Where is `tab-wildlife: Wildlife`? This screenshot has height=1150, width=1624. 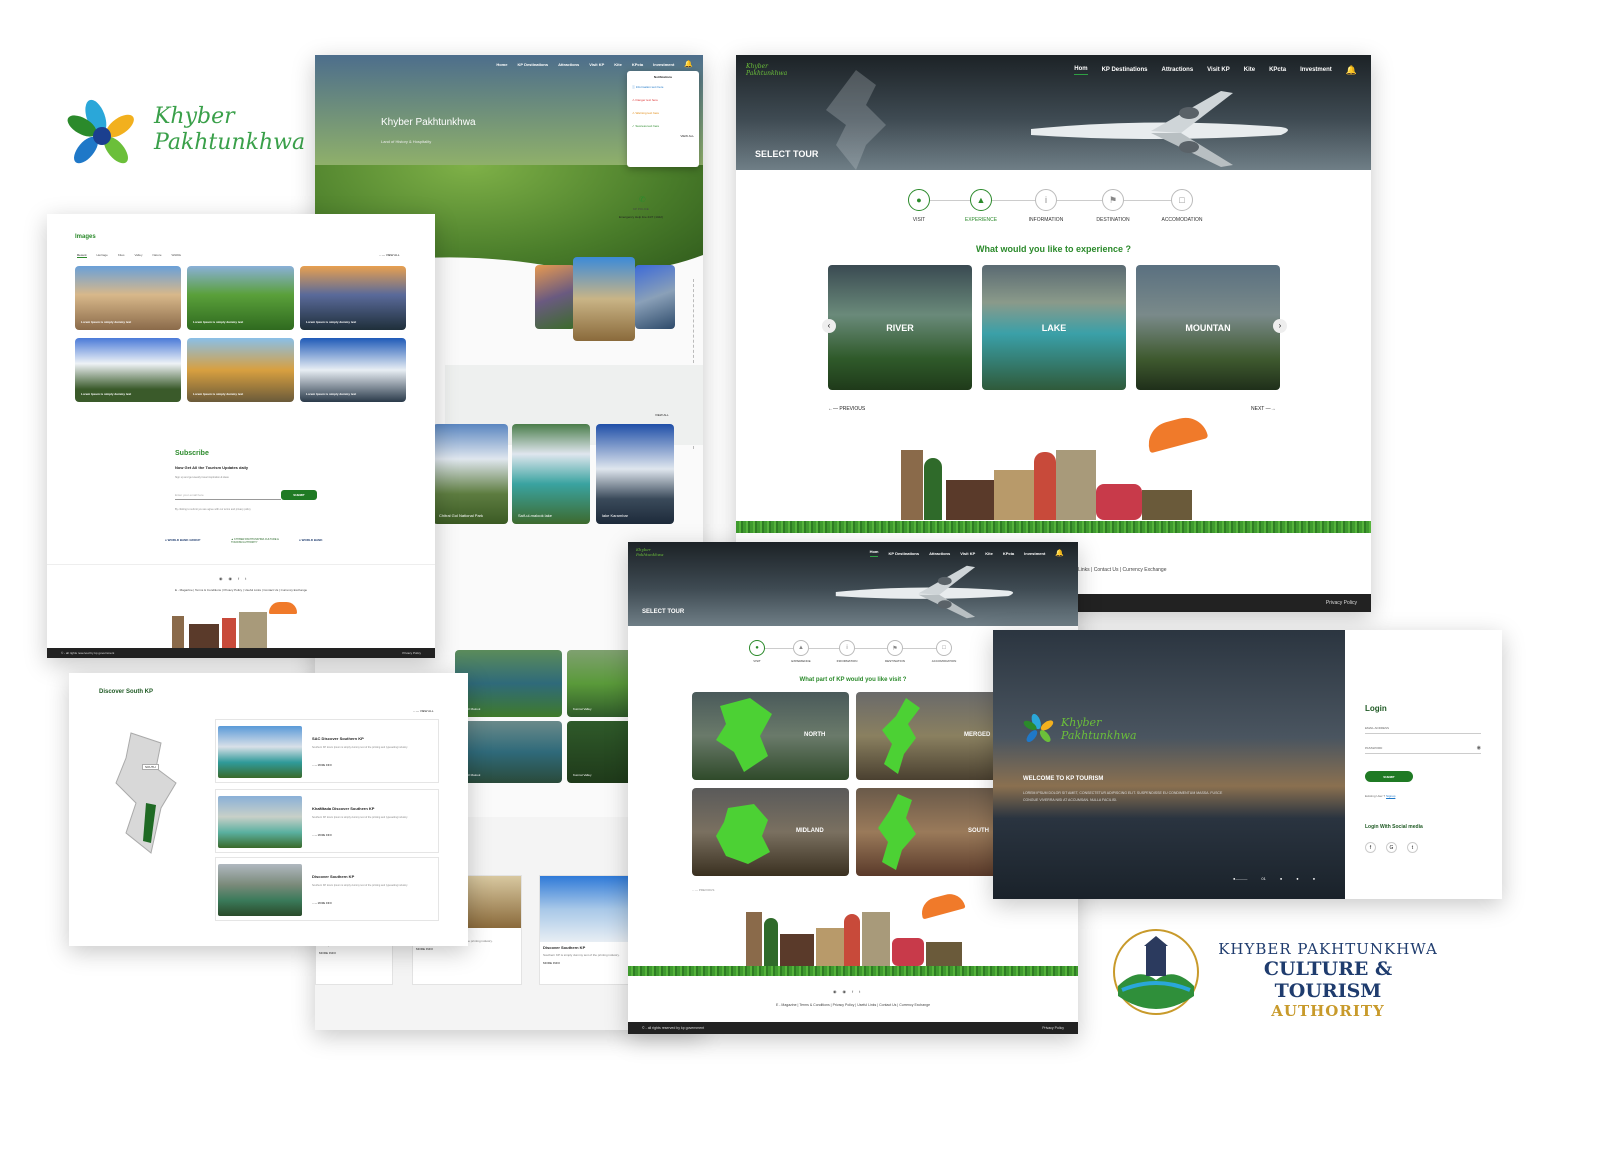
tab-wildlife: Wildlife is located at coordinates (177, 255).